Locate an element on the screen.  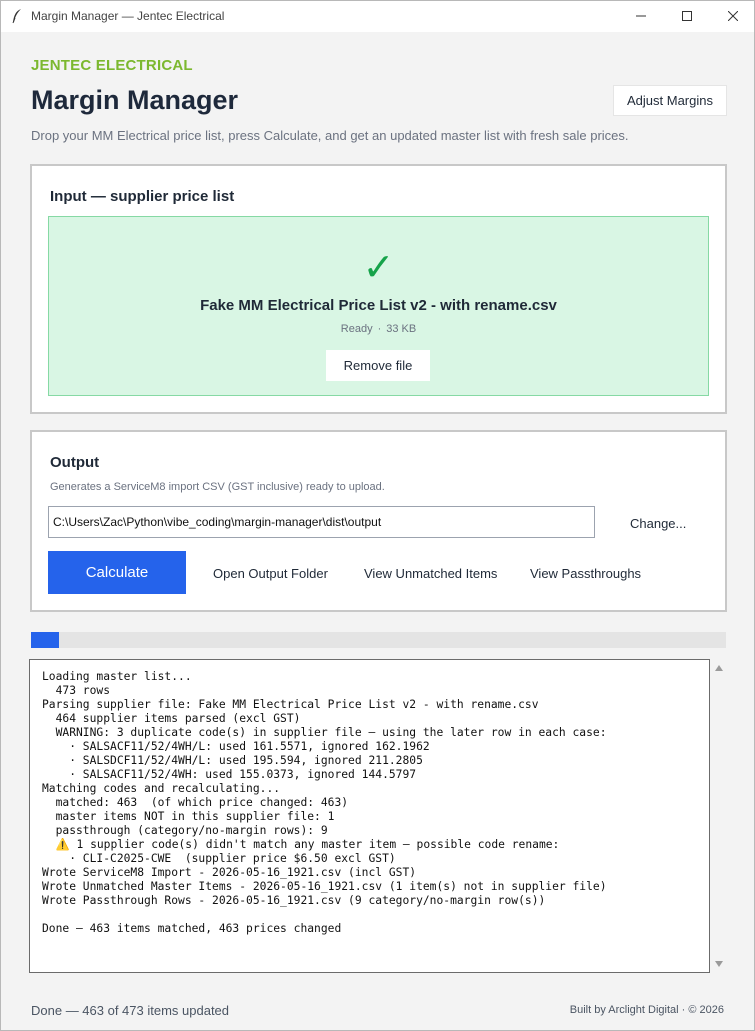
brand-label: JENTEC ELECTRICAL is located at coordinates (112, 65).